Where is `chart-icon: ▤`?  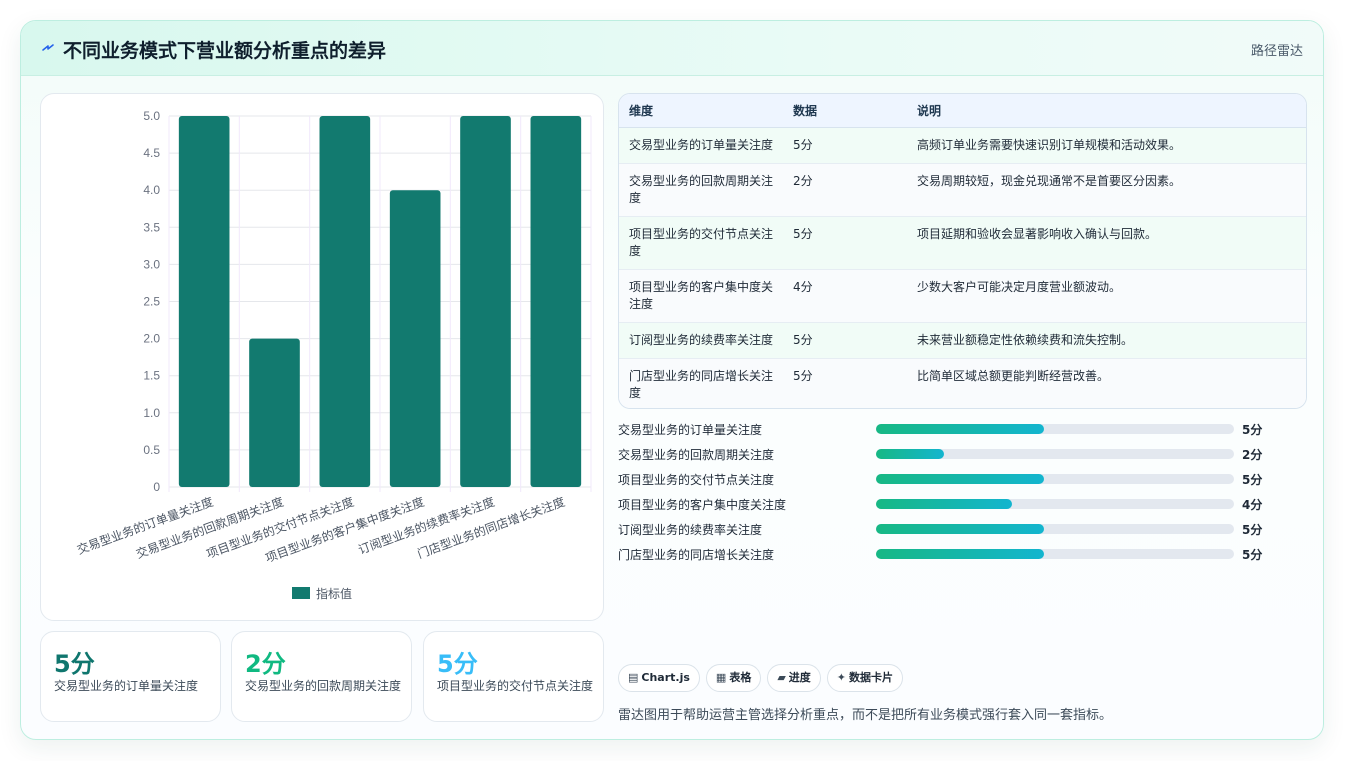
chart-icon: ▤ is located at coordinates (633, 677).